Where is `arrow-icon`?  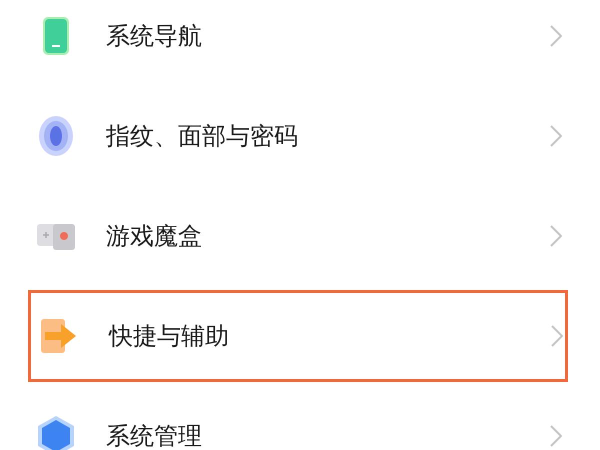 arrow-icon is located at coordinates (59, 336).